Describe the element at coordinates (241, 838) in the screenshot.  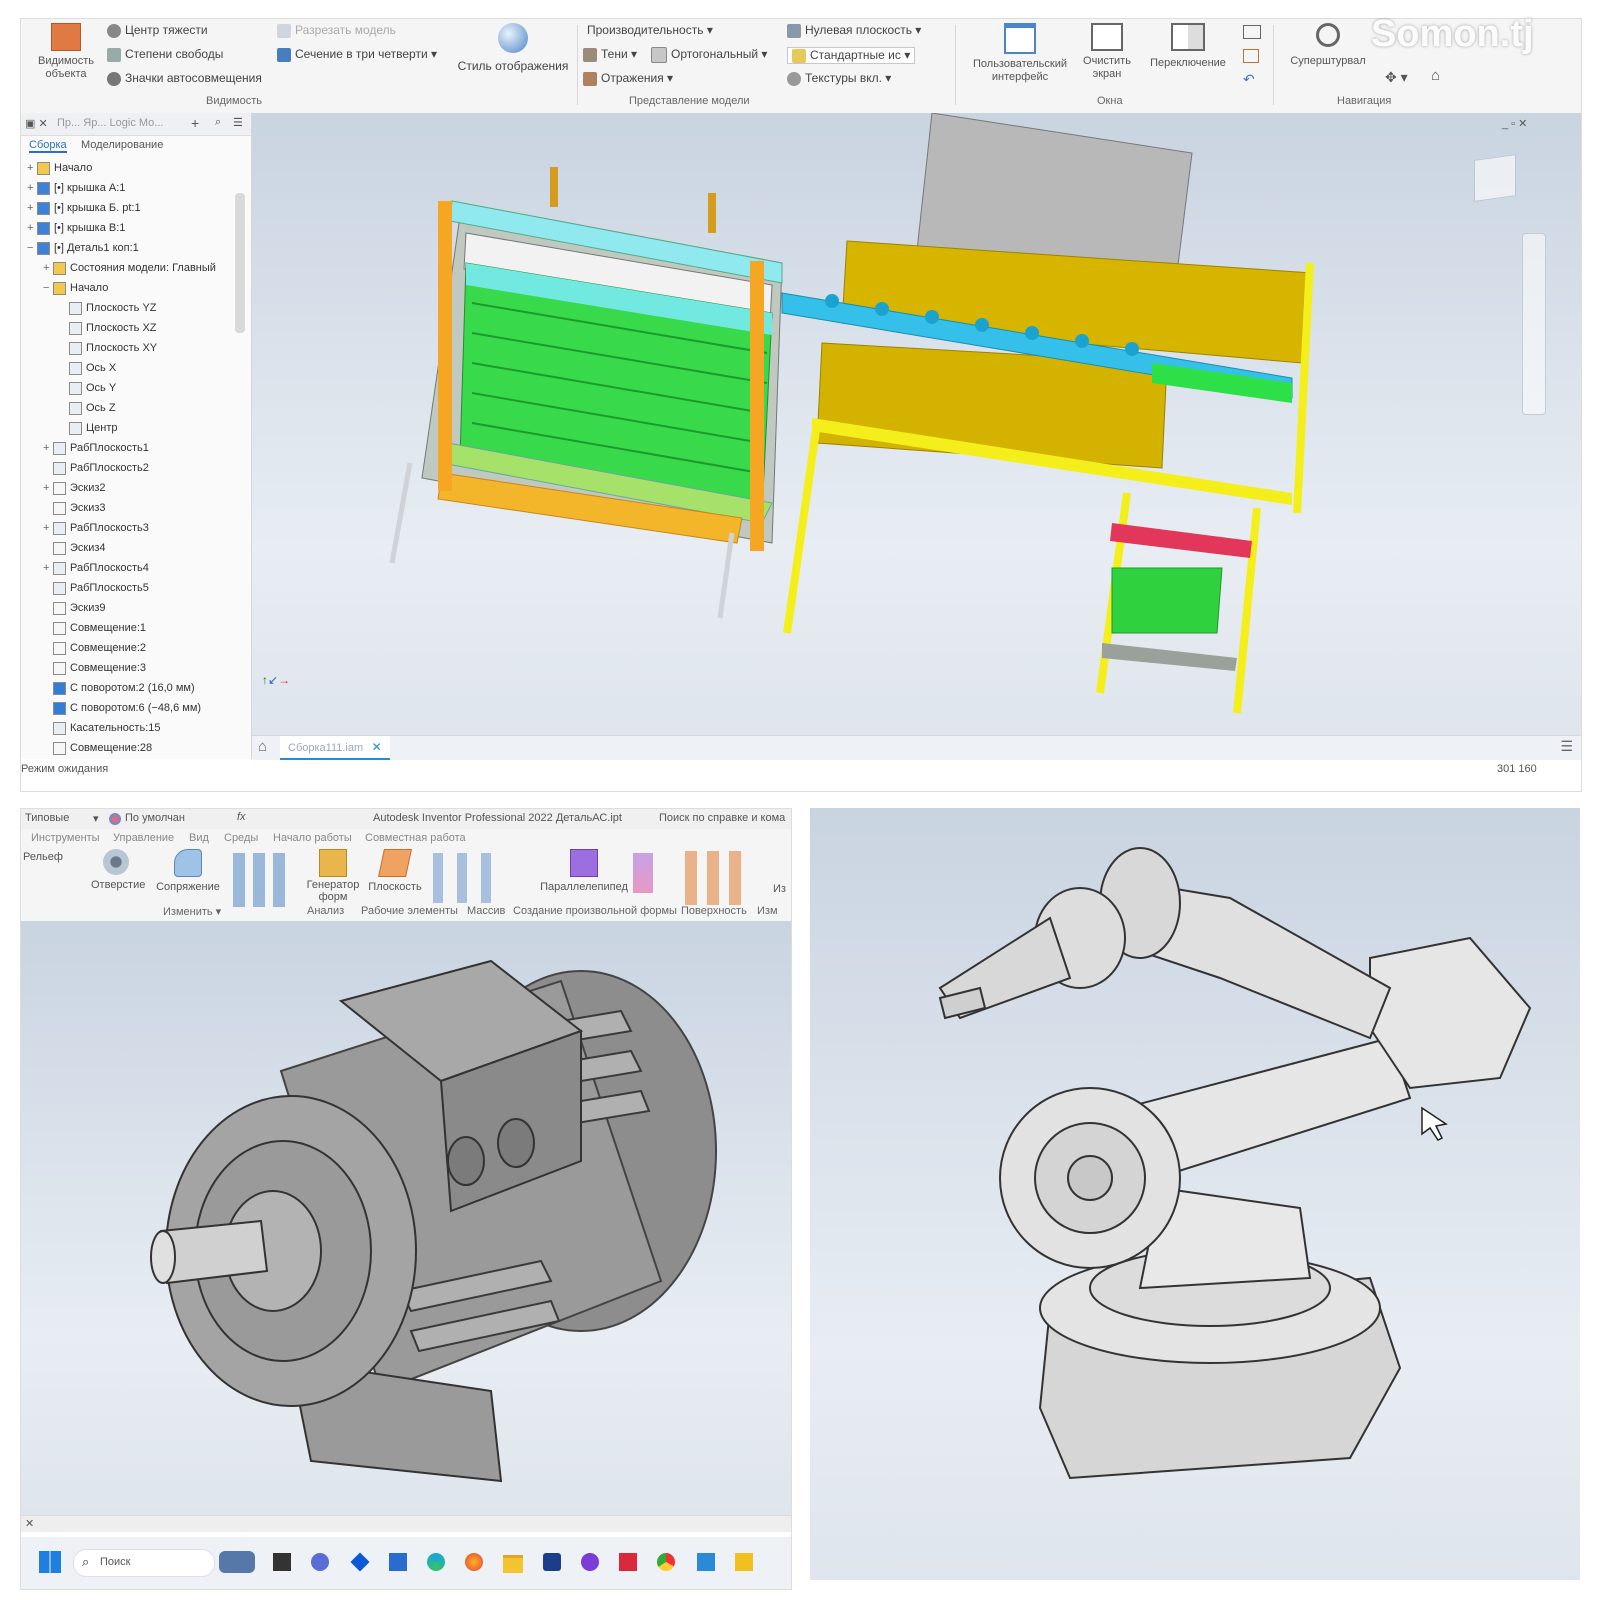
I see `tab-environments: Среды` at that location.